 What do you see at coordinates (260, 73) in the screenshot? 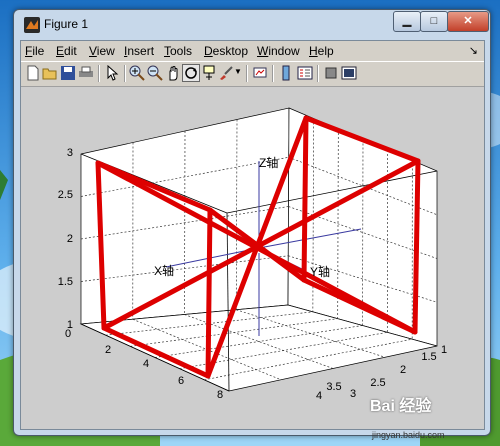
I see `link-plot-icon` at bounding box center [260, 73].